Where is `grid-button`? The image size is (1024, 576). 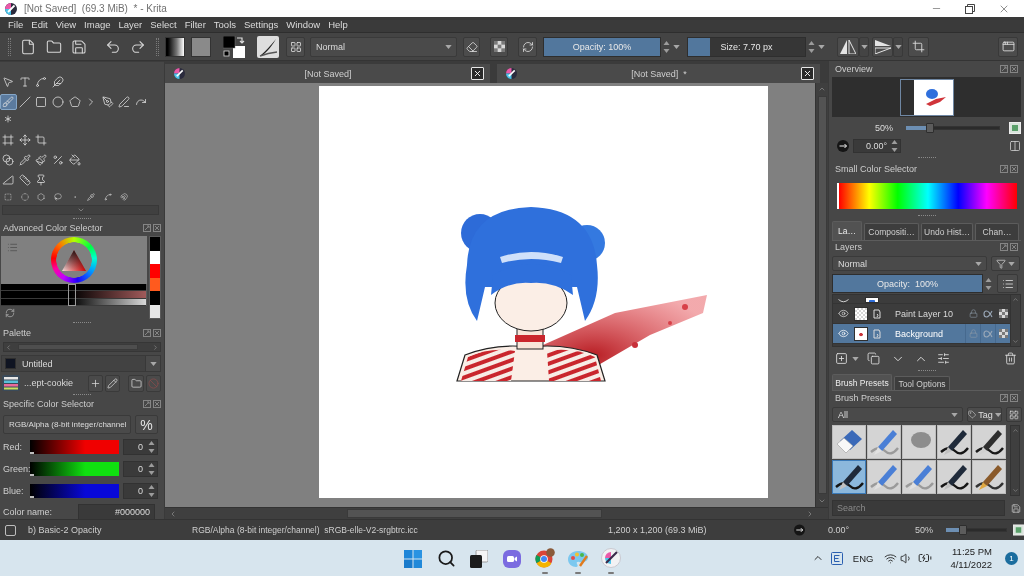
grid-button is located at coordinates (295, 46).